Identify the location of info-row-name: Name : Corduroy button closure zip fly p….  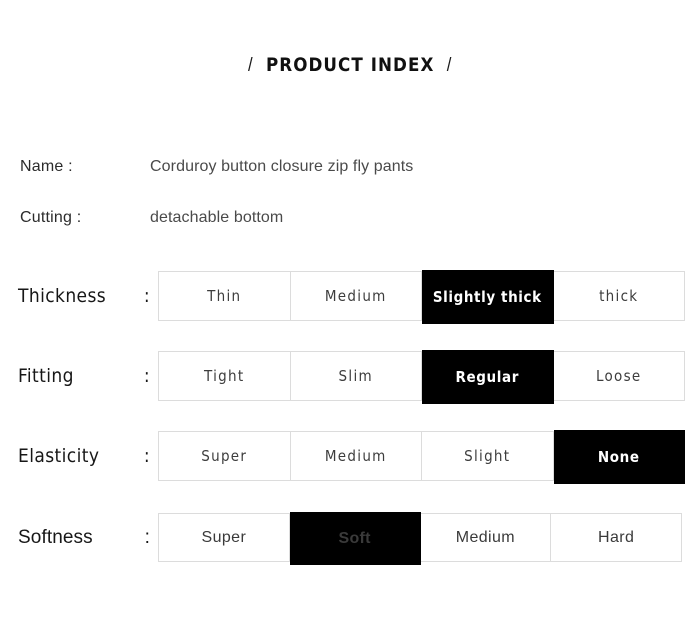
(350, 167).